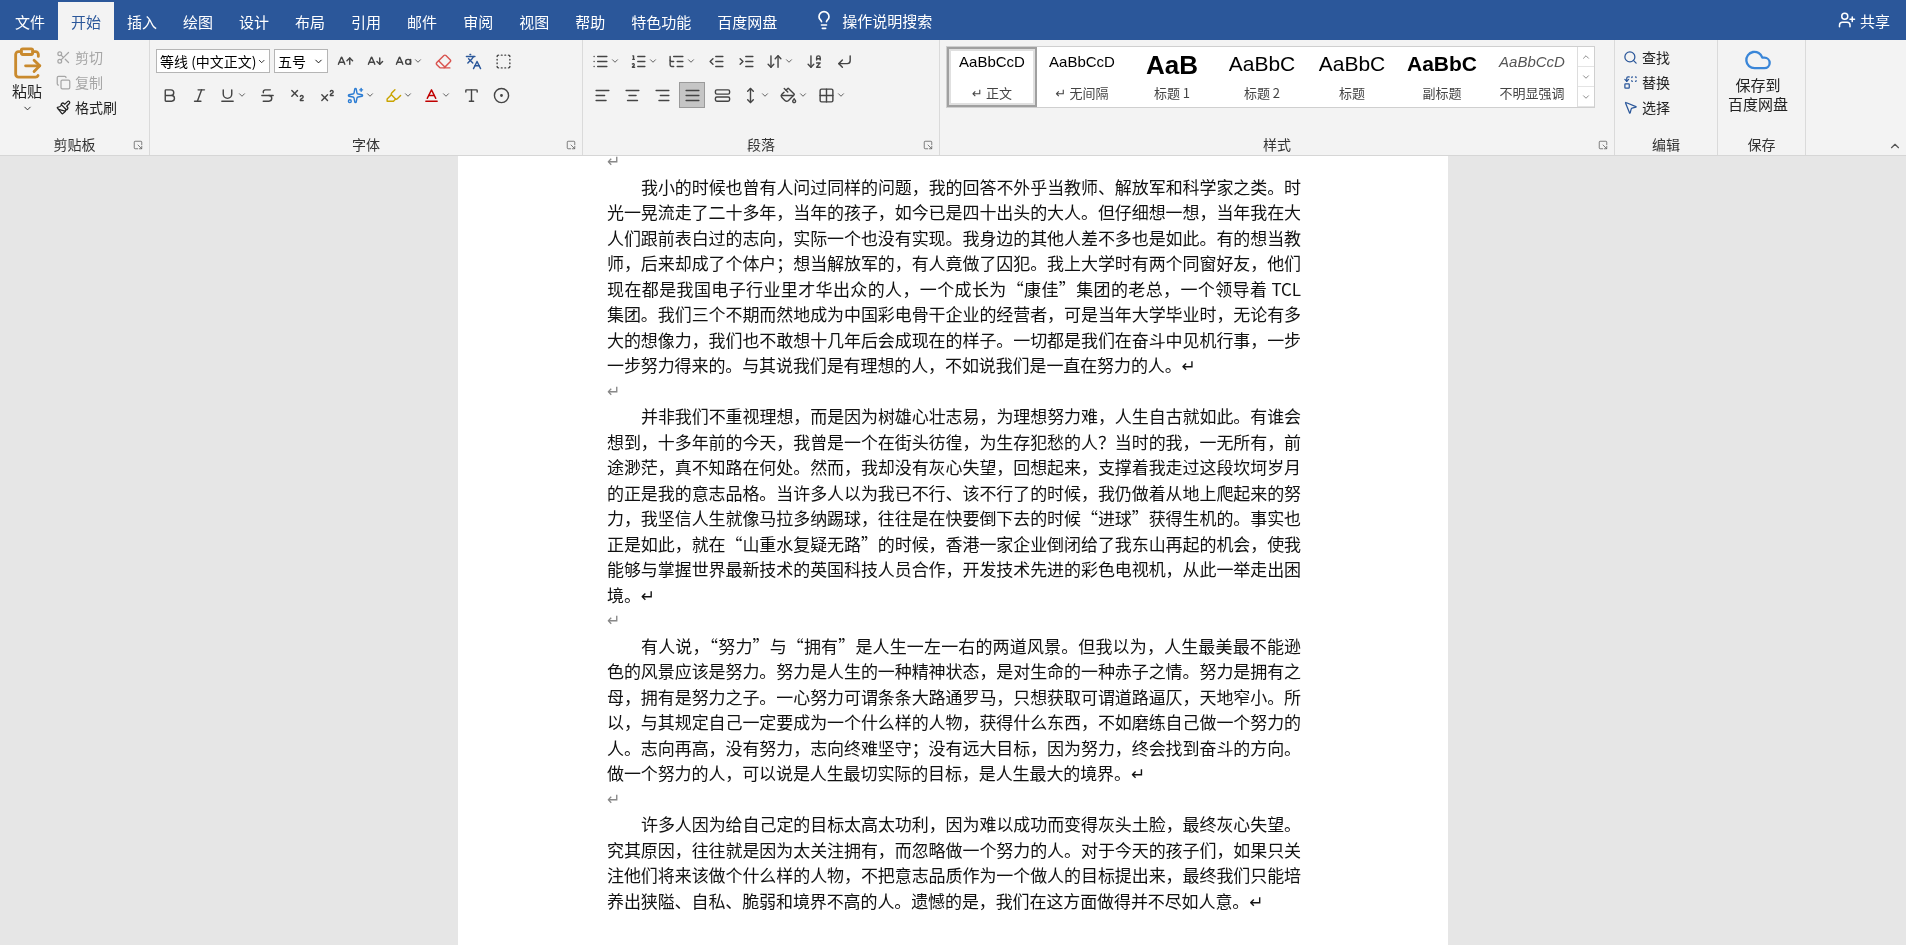 Image resolution: width=1906 pixels, height=945 pixels. Describe the element at coordinates (478, 21) in the screenshot. I see `ribbon-tab: 审阅` at that location.